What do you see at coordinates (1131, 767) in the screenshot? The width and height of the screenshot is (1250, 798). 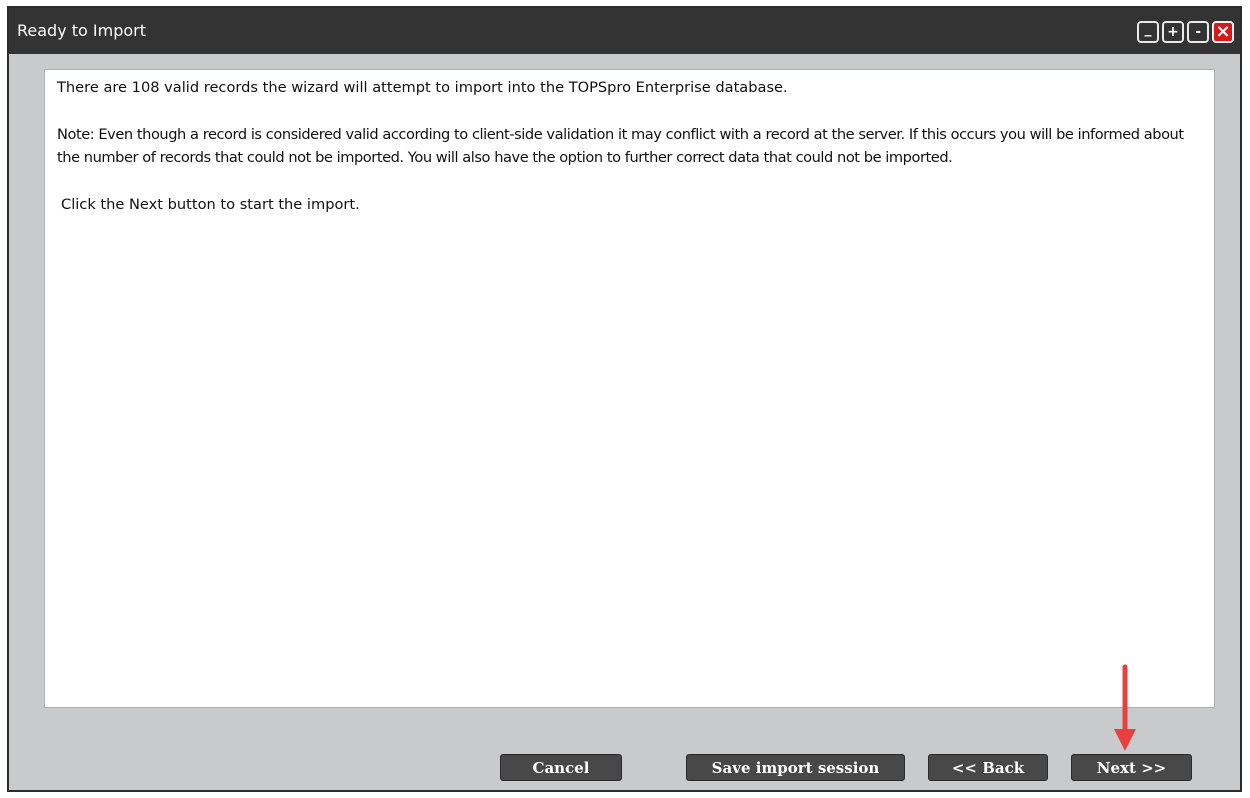 I see `next-button: Next >>` at bounding box center [1131, 767].